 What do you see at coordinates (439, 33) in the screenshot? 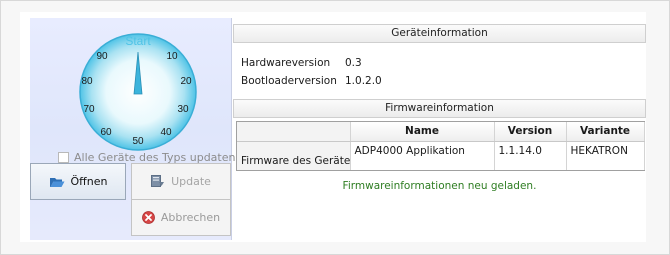
I see `device-info-header: Geräteinformation` at bounding box center [439, 33].